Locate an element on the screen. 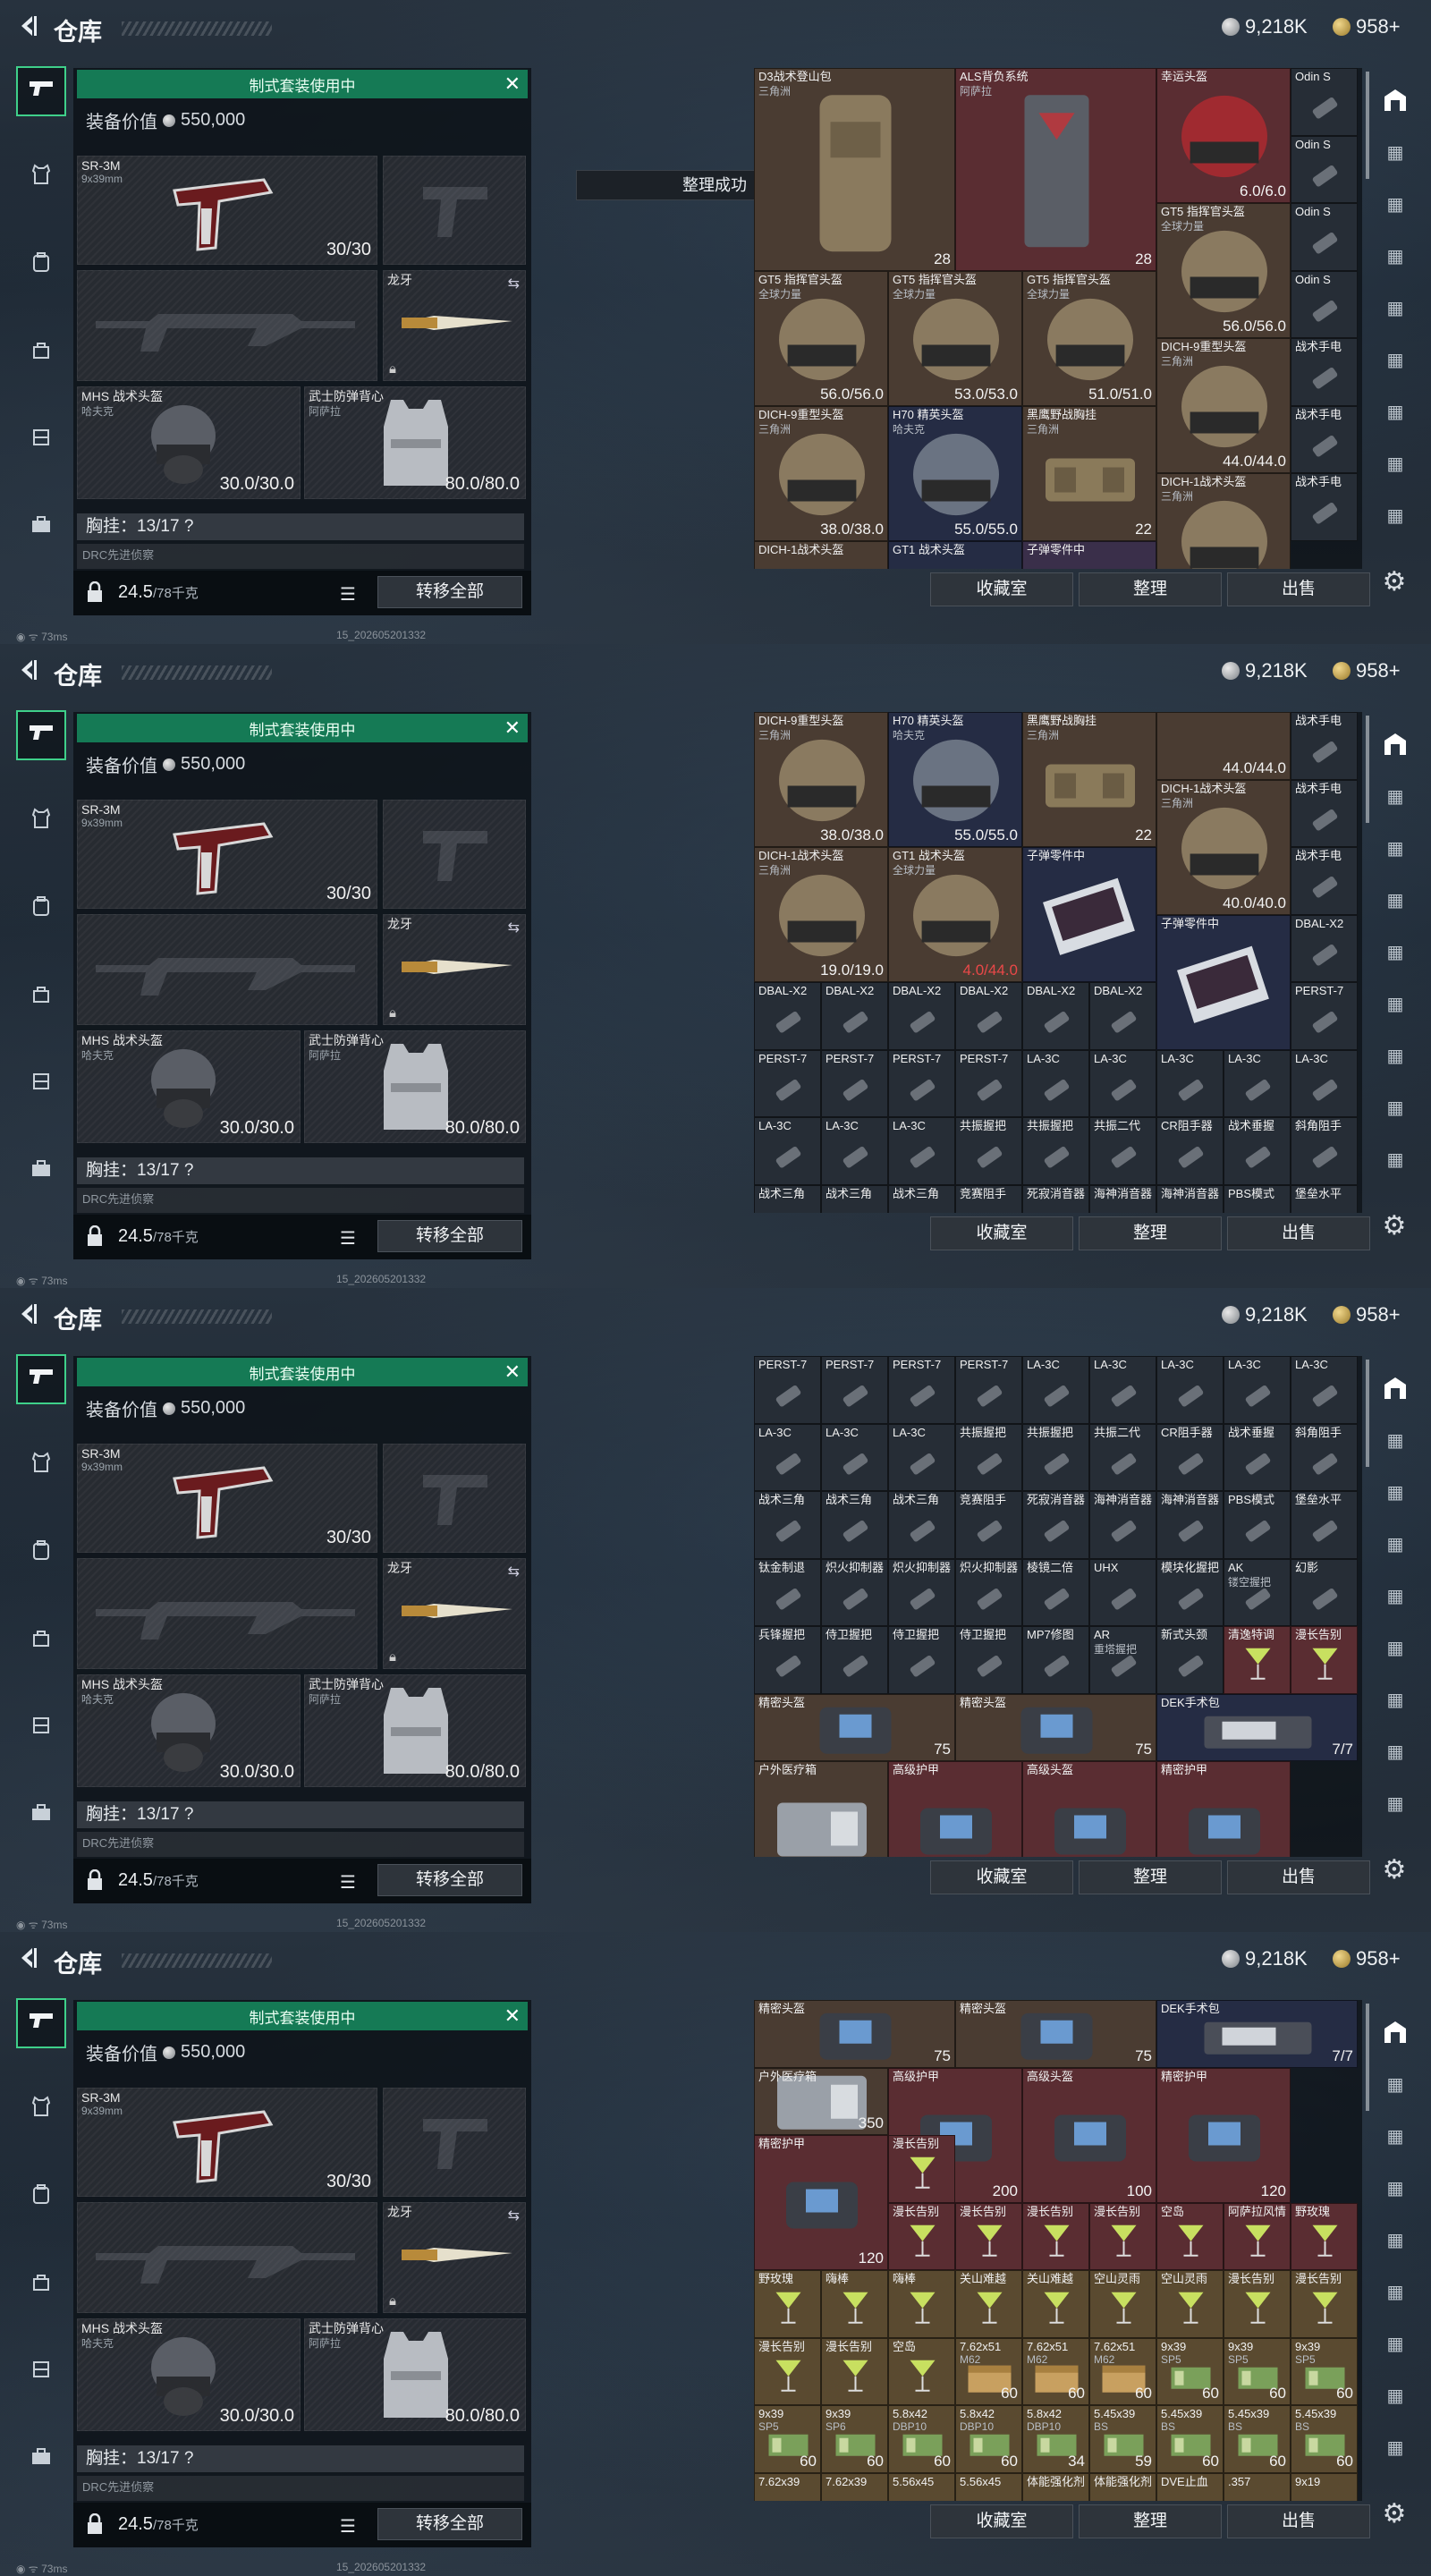  stash-item: 兵锋握把 is located at coordinates (788, 1660).